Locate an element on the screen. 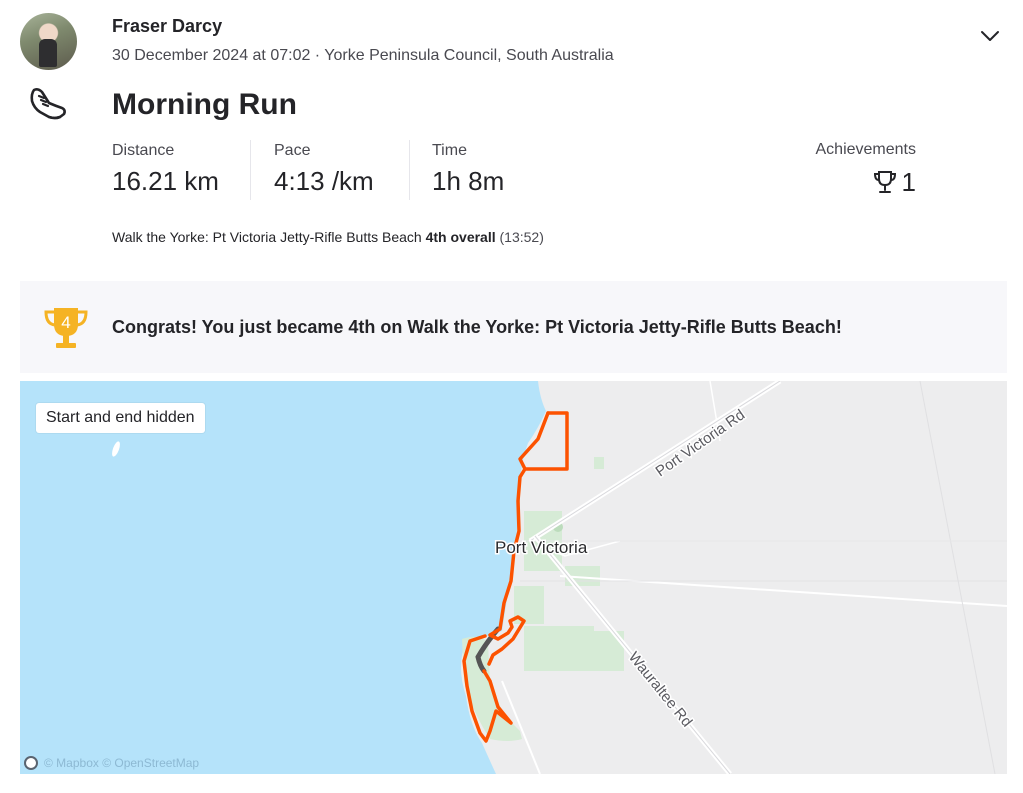 This screenshot has height=793, width=1023. stat-label: Pace is located at coordinates (292, 150).